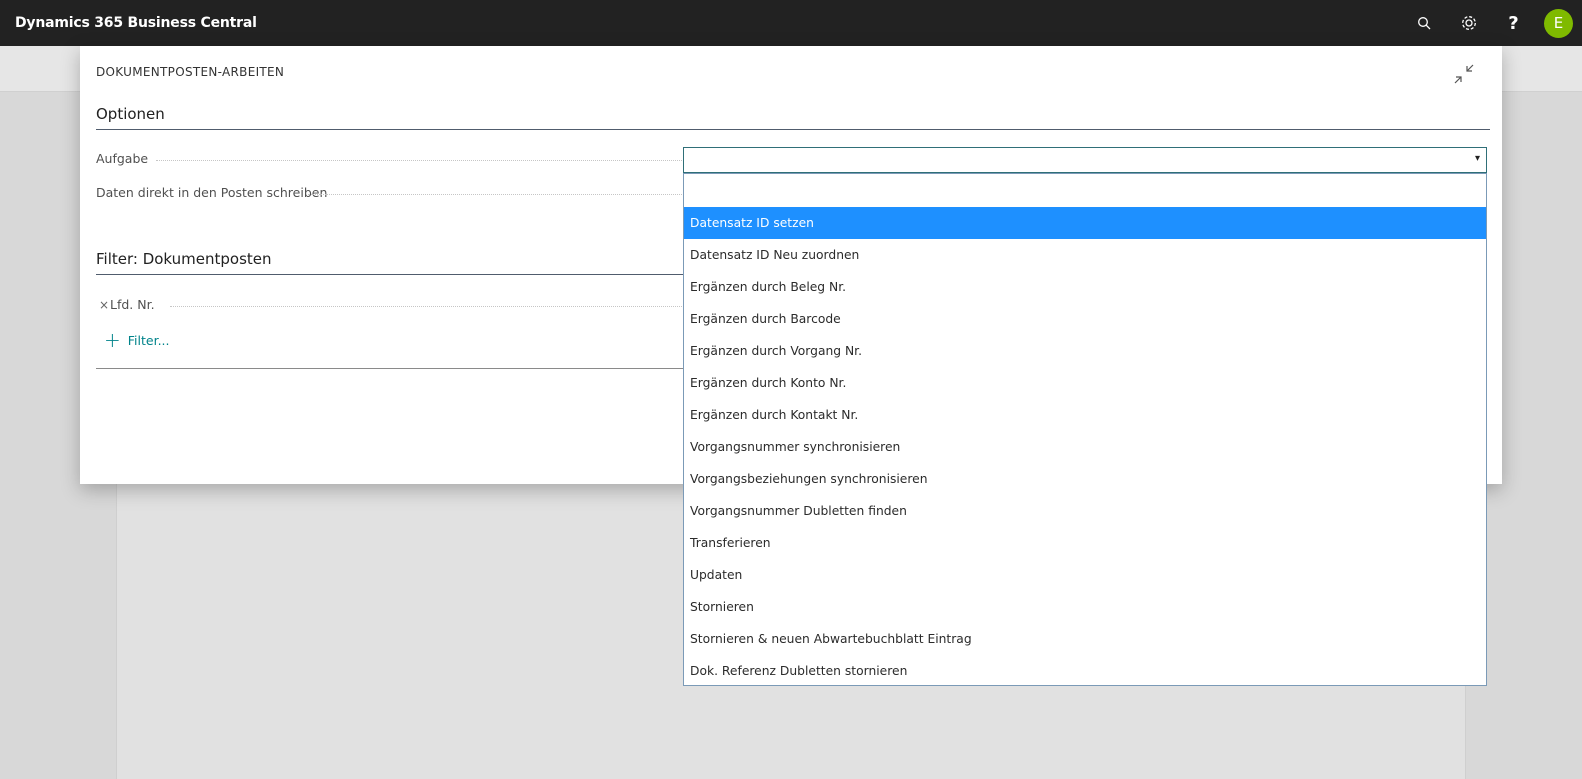  Describe the element at coordinates (190, 72) in the screenshot. I see `dialog-caption: DOKUMENTPOSTEN-ARBEITEN` at that location.